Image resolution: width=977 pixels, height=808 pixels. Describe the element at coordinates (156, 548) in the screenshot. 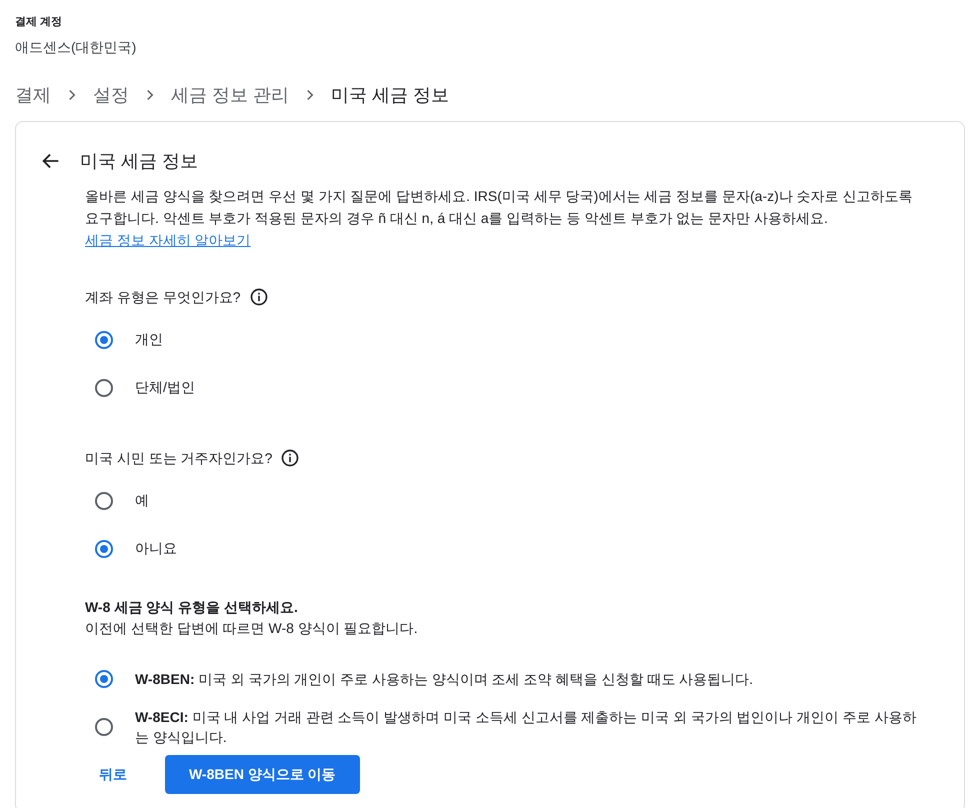

I see `option-label: 아니요` at that location.